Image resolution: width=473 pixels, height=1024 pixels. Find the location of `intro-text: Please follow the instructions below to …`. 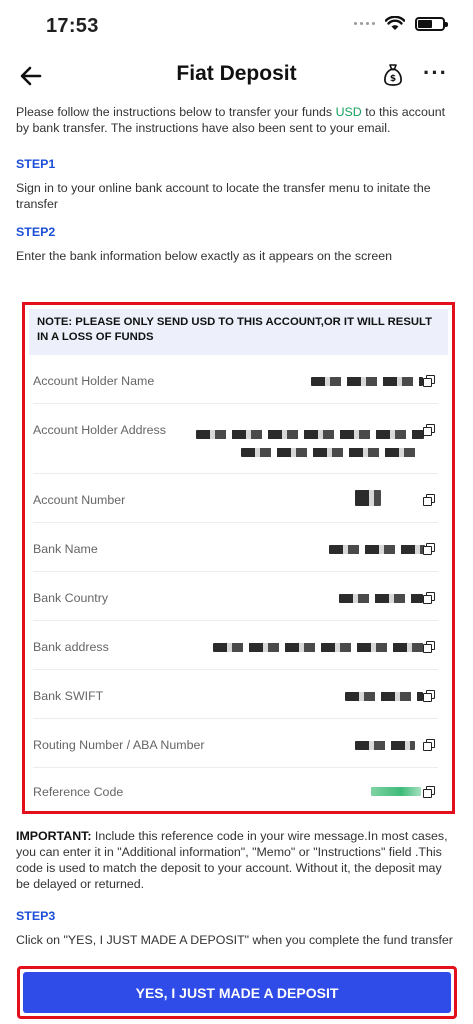

intro-text: Please follow the instructions below to … is located at coordinates (235, 120).